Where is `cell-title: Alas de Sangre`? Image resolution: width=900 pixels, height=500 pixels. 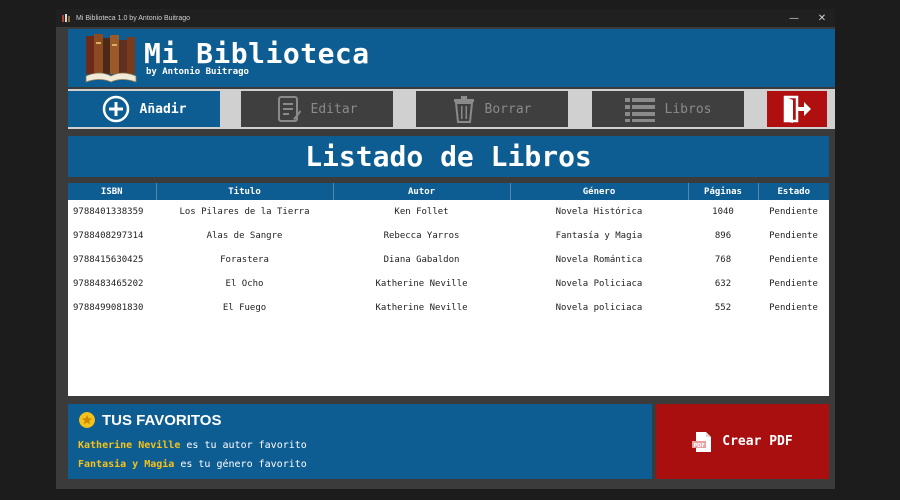
cell-title: Alas de Sangre is located at coordinates (244, 236).